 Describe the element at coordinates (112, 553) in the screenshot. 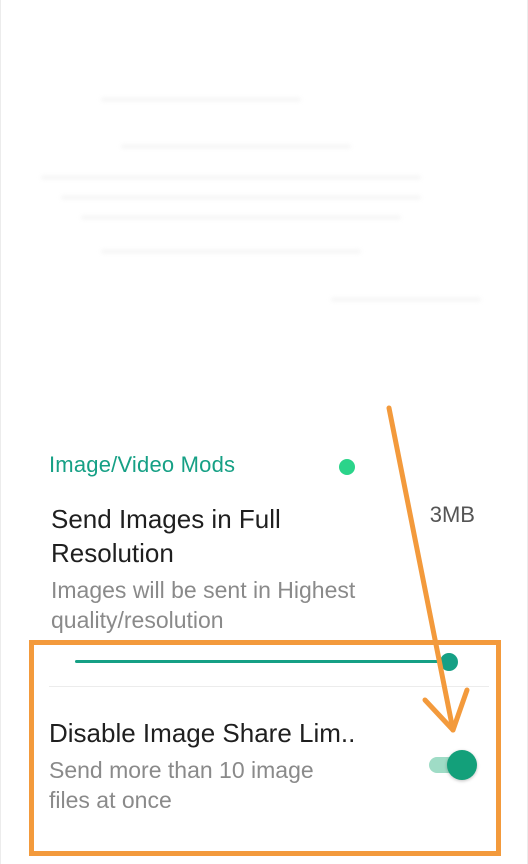

I see `full-resolution-title-line2: Resolution` at that location.